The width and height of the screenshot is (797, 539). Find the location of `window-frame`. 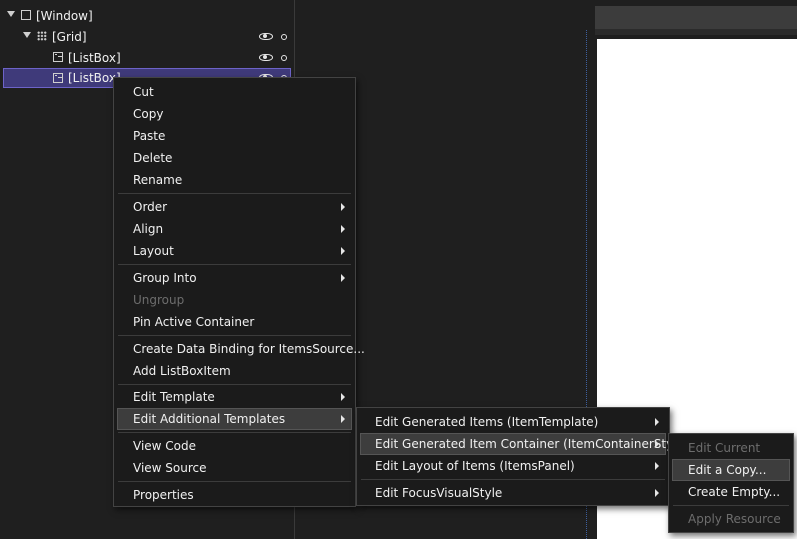

window-frame is located at coordinates (696, 32).